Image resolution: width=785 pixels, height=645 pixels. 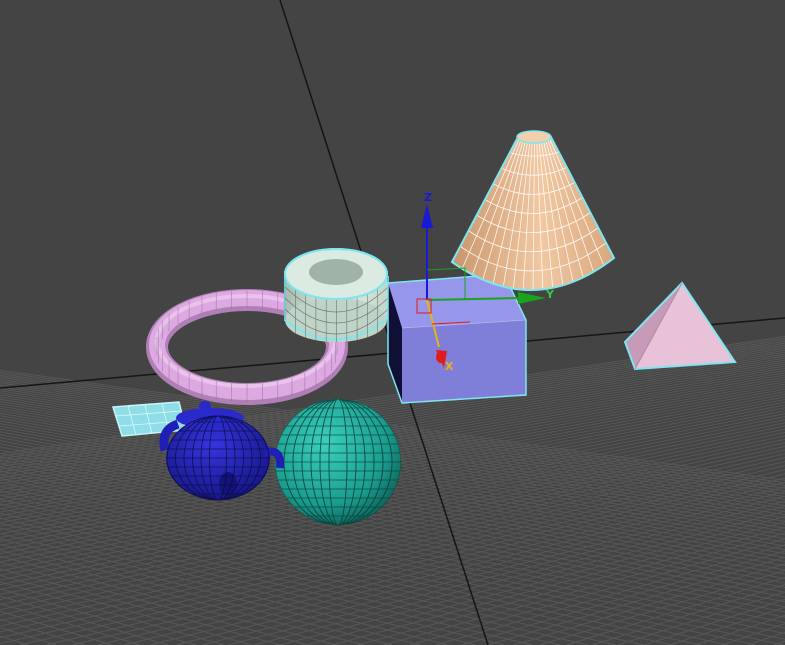 I want to click on gizmo-z-label: Z, so click(x=428, y=197).